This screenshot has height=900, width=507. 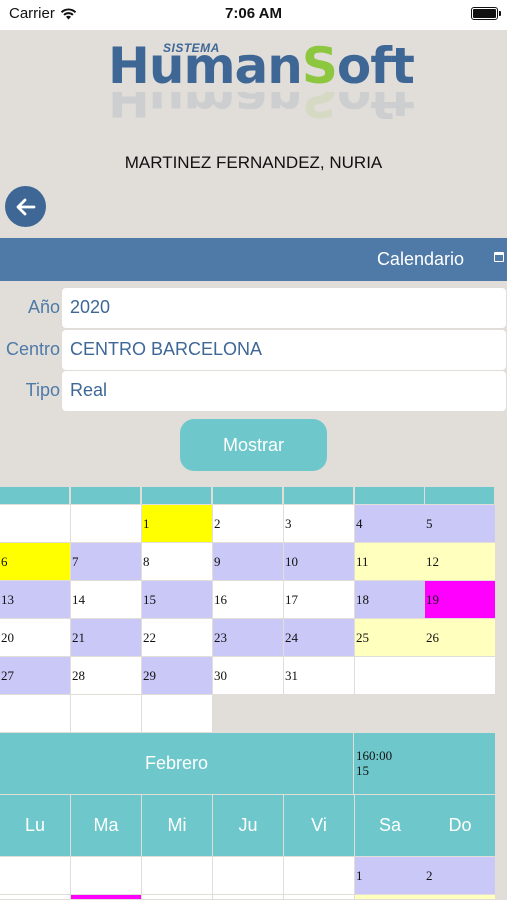 What do you see at coordinates (248, 600) in the screenshot?
I see `calendar-day-cell: 16` at bounding box center [248, 600].